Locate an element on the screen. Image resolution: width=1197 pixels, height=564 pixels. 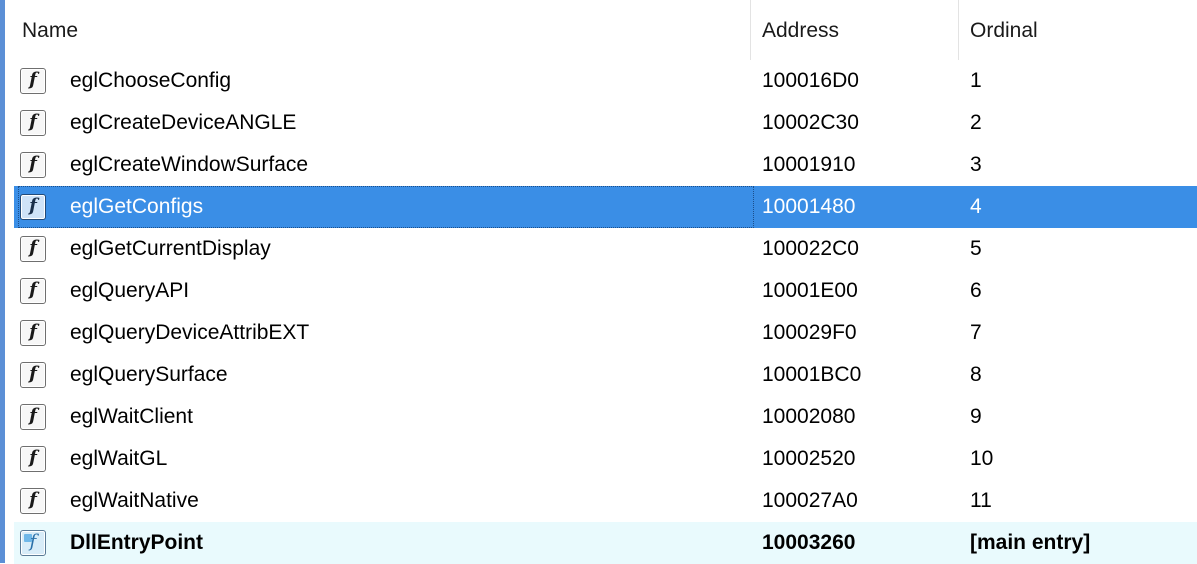
export-name: eglWaitNative is located at coordinates (134, 500).